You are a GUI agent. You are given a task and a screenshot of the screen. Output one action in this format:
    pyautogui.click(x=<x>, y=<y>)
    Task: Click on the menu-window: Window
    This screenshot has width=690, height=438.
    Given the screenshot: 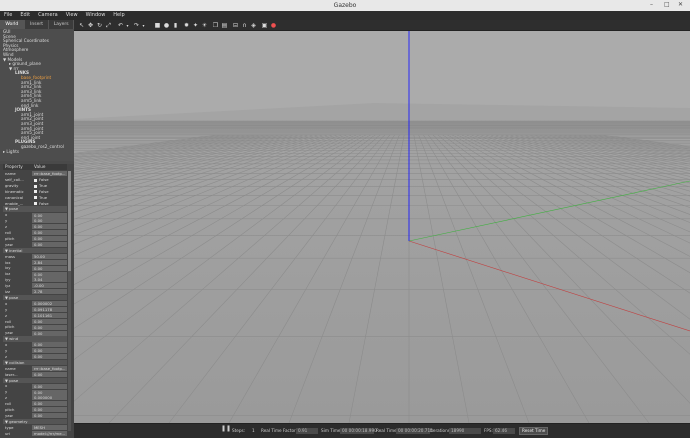 What is the action you would take?
    pyautogui.click(x=96, y=15)
    